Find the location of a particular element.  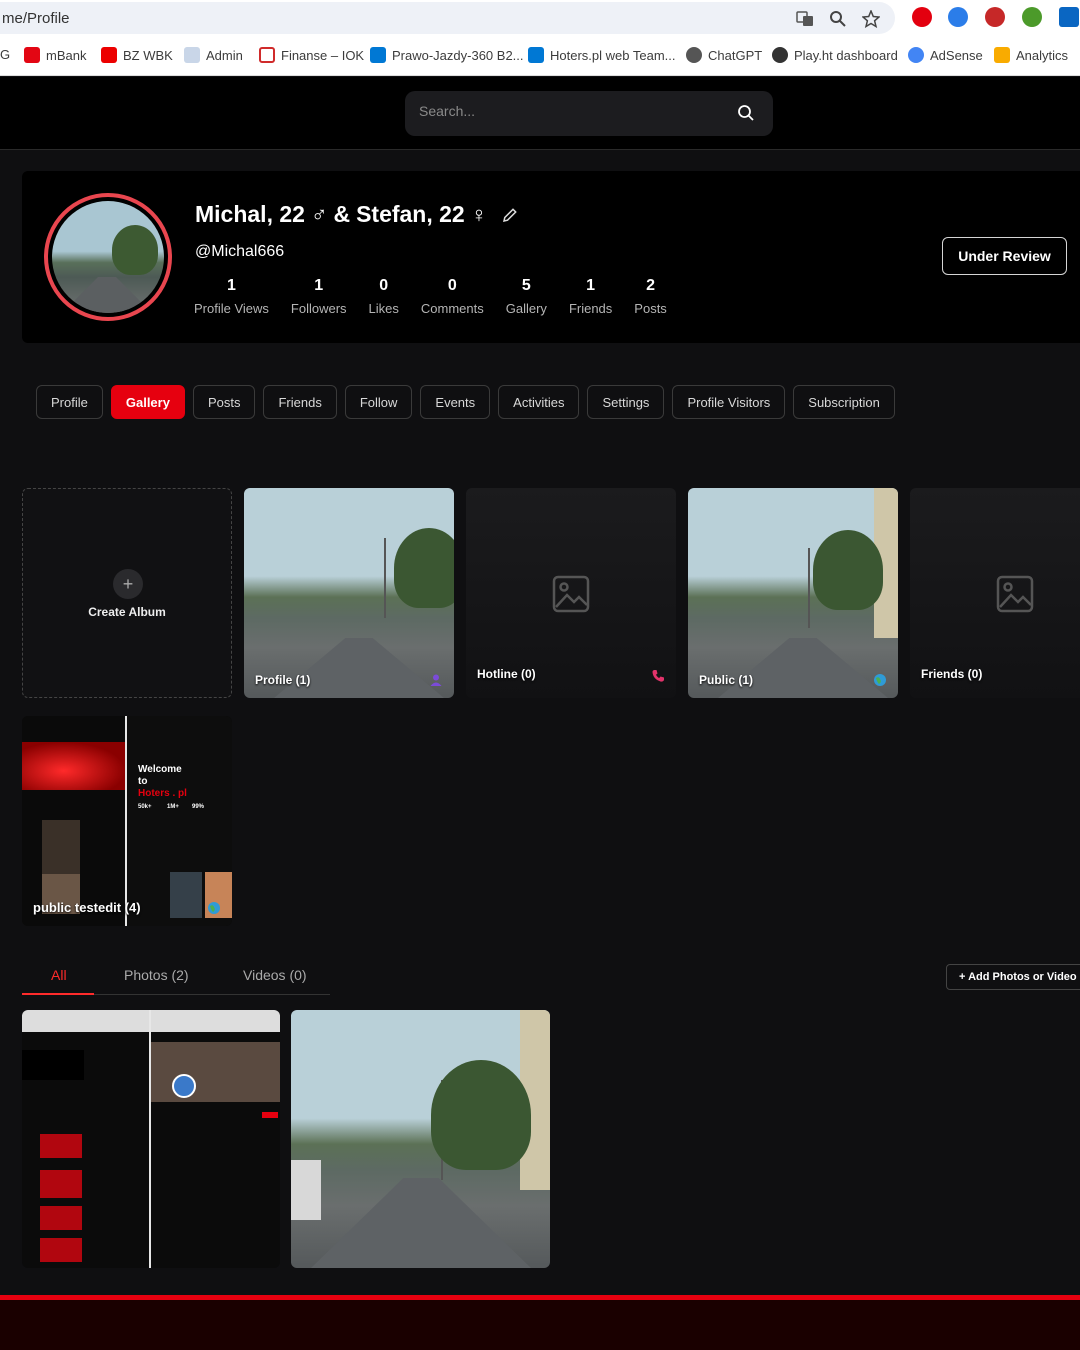

search-box is located at coordinates (589, 113).